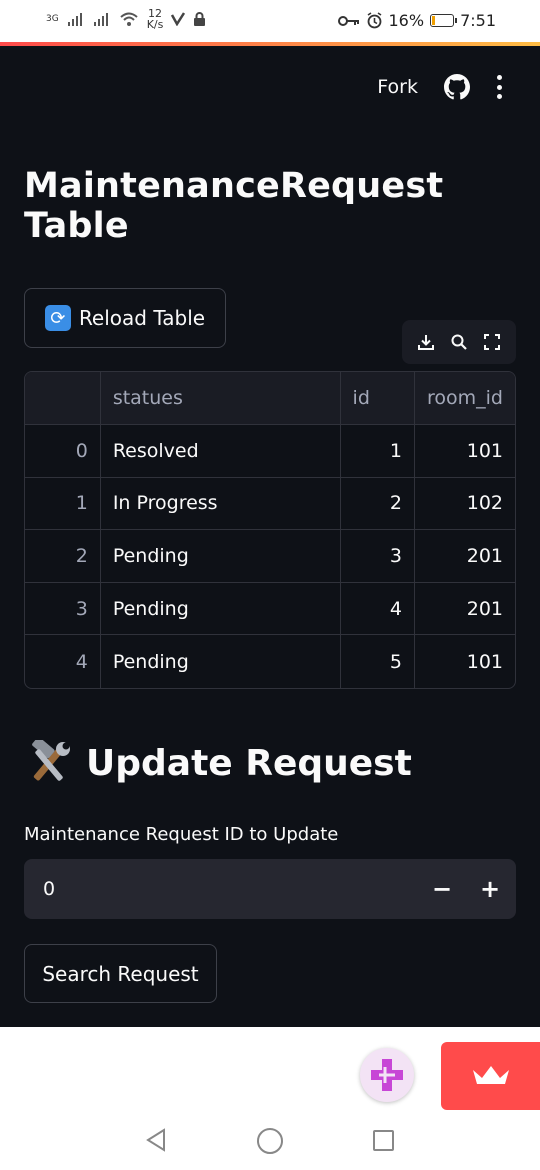 This screenshot has height=1170, width=540. I want to click on battery-percent: 16%, so click(406, 20).